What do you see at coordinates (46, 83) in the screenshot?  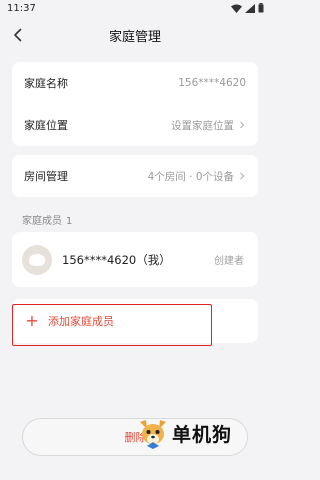 I see `family-name-label: 家庭名称` at bounding box center [46, 83].